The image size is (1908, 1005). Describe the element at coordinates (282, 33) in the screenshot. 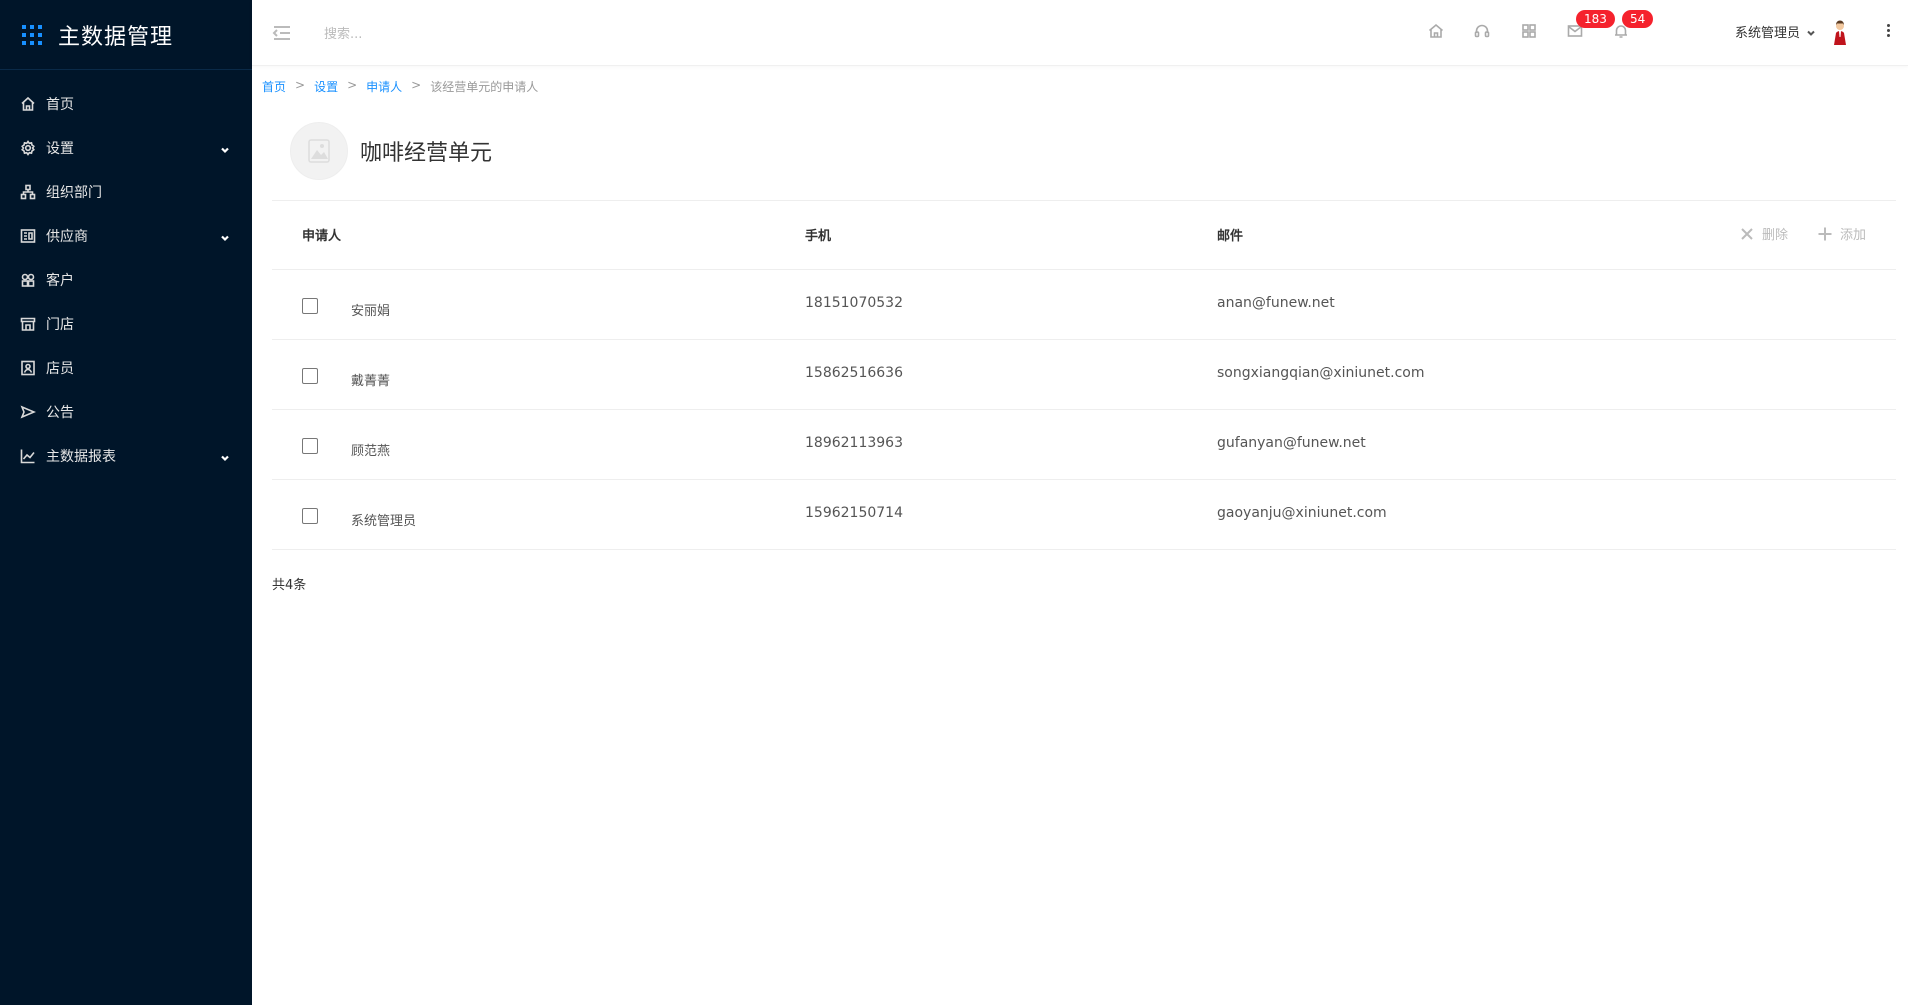

I see `menu-collapse-icon` at that location.